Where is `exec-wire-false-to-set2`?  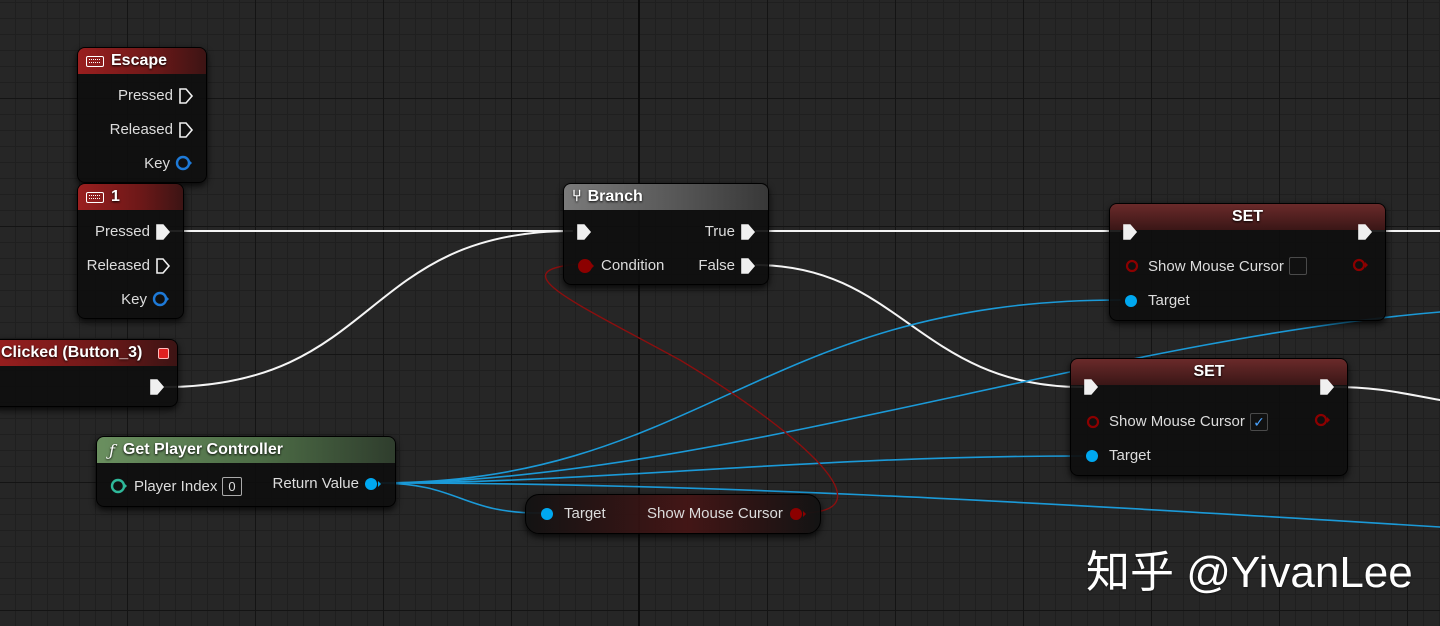 exec-wire-false-to-set2 is located at coordinates (919, 326).